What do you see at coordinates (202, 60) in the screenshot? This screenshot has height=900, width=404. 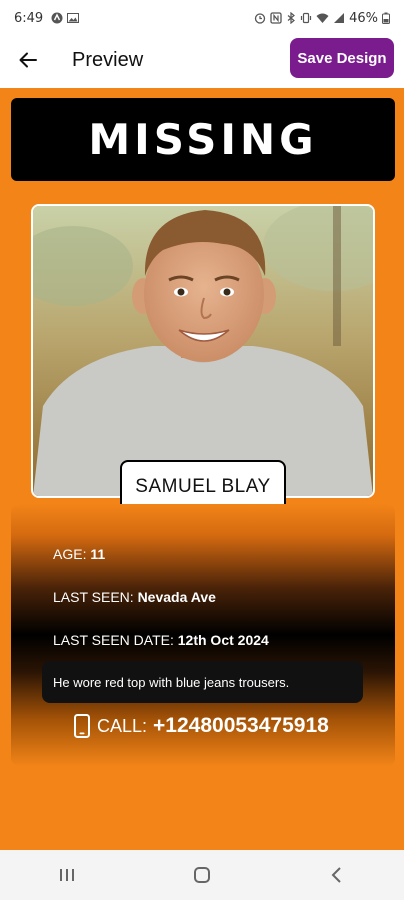 I see `app-bar: Preview Save Design` at bounding box center [202, 60].